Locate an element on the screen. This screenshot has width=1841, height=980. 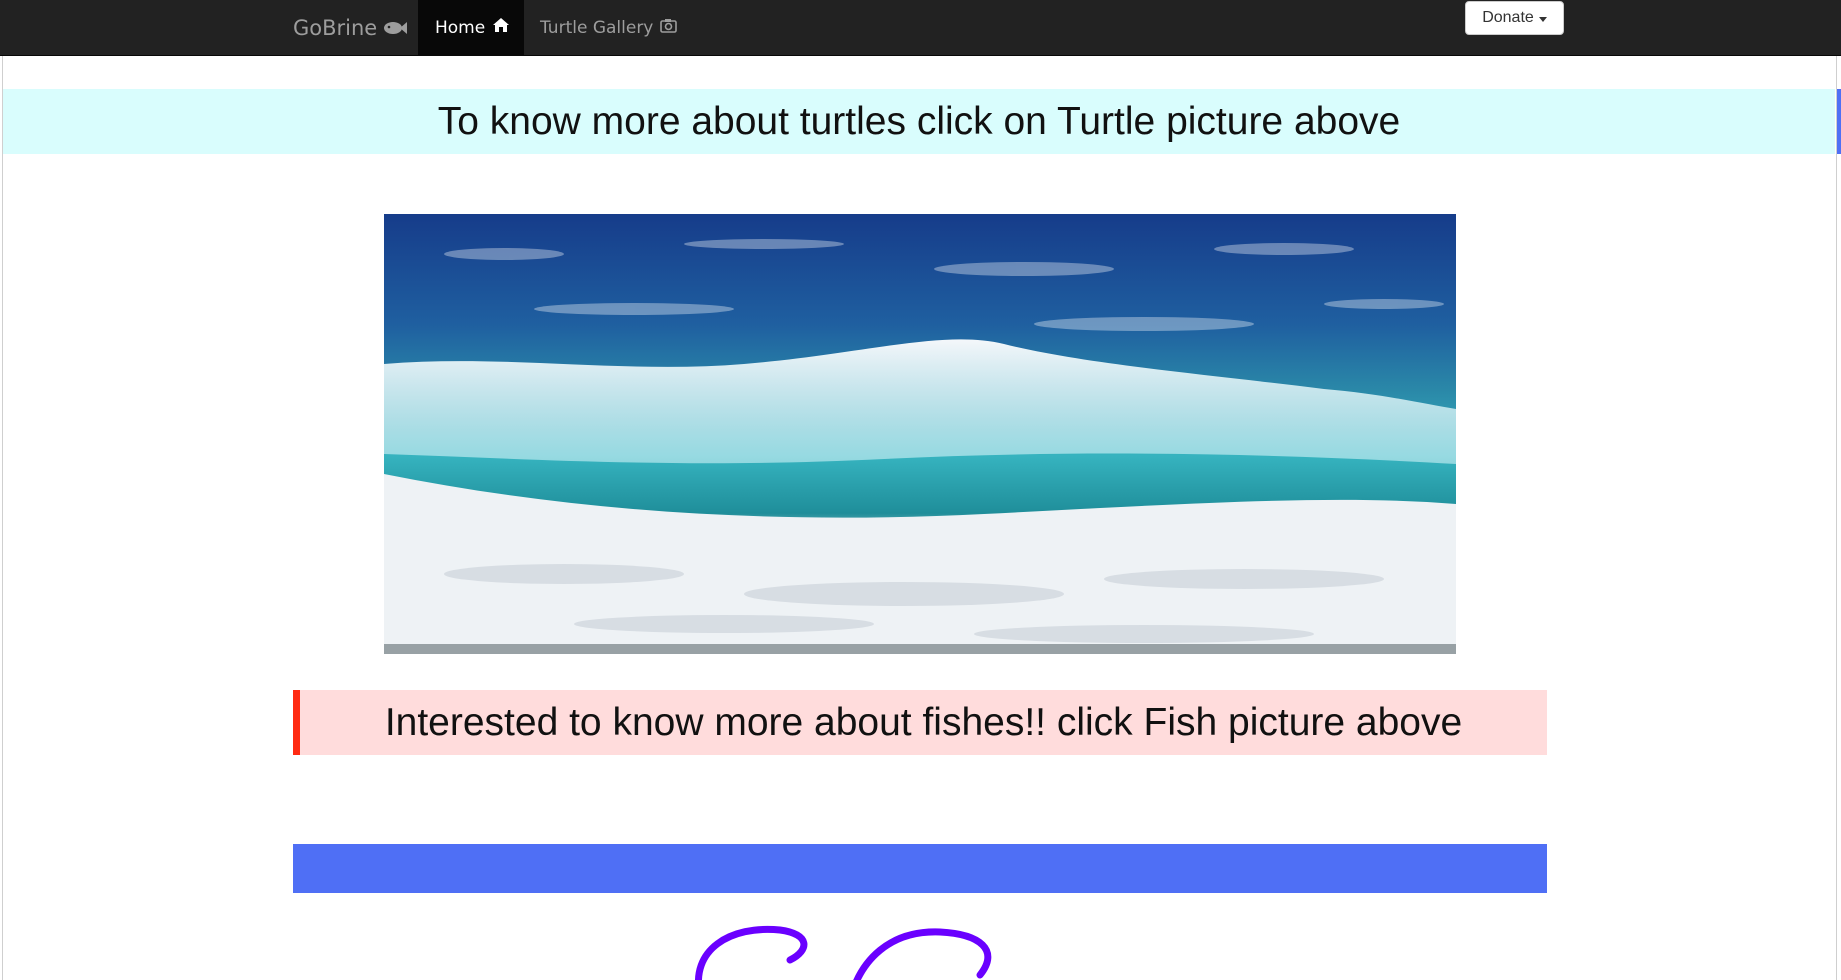
nav-turtle-gallery: Turtle Gallery is located at coordinates (608, 27).